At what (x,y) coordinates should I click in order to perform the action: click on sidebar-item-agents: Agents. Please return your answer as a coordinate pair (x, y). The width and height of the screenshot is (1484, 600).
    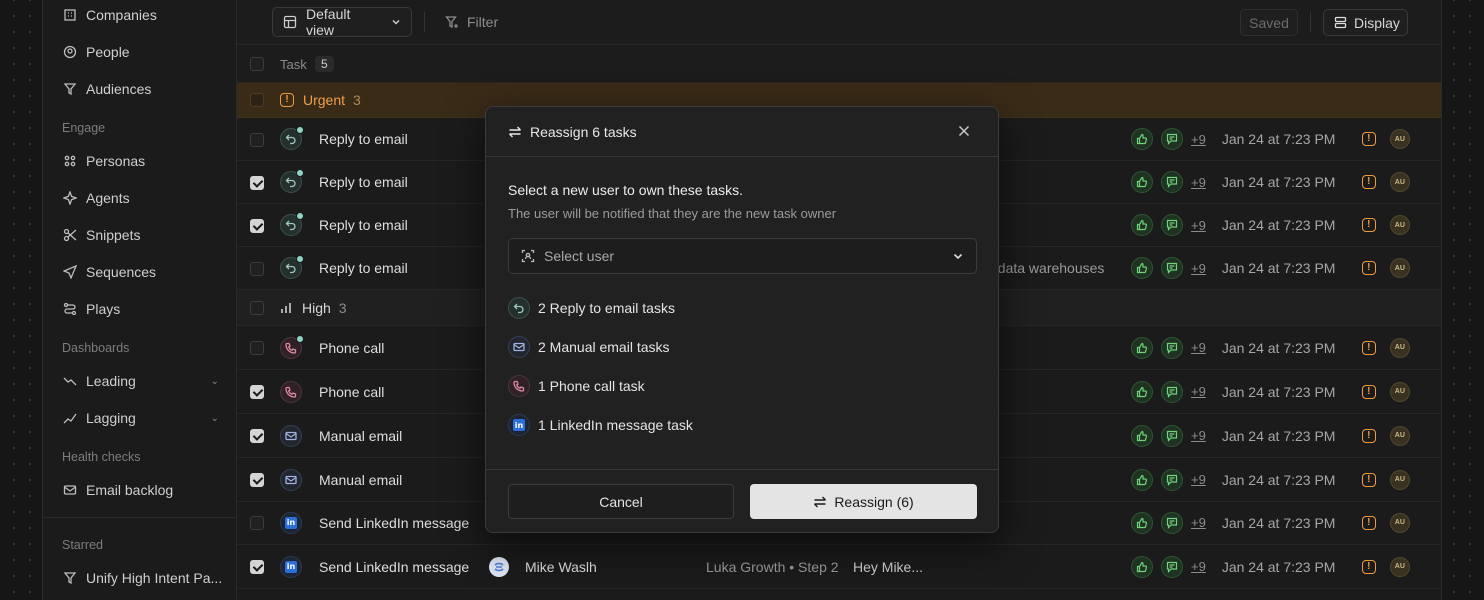
    Looking at the image, I should click on (140, 198).